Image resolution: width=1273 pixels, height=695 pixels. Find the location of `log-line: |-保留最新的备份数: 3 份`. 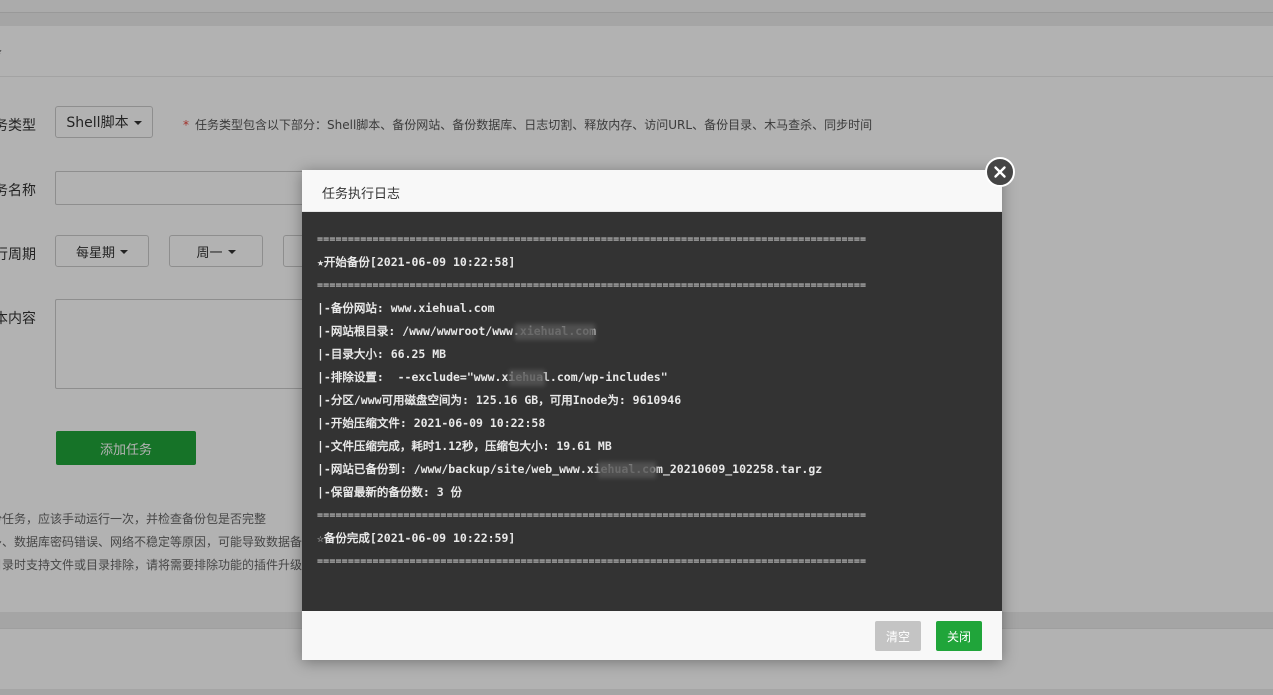

log-line: |-保留最新的备份数: 3 份 is located at coordinates (390, 492).